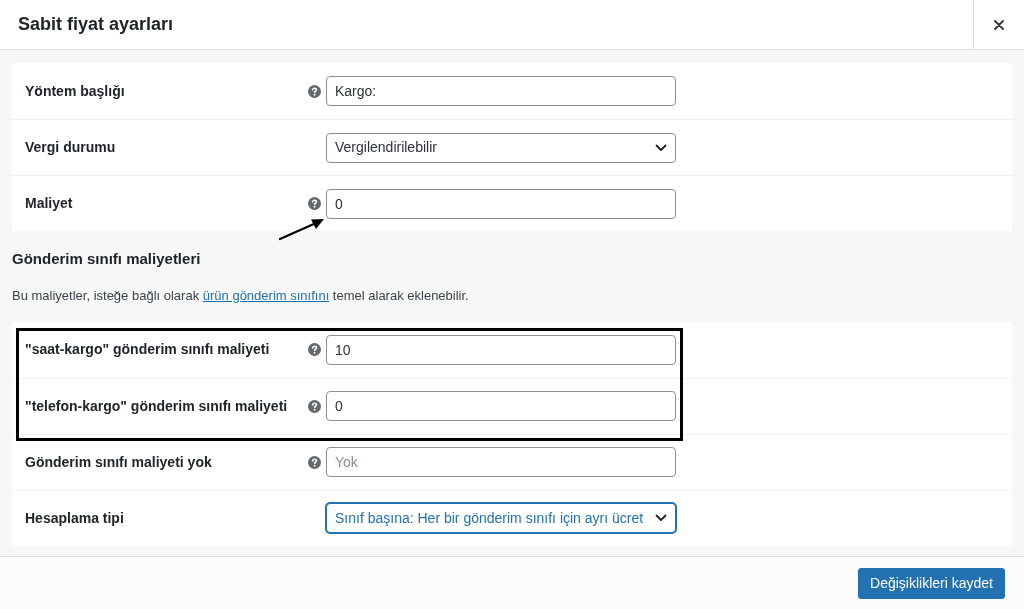 Image resolution: width=1024 pixels, height=609 pixels. Describe the element at coordinates (147, 349) in the screenshot. I see `field-label: "saat-kargo" gönderim sınıfı maliyeti` at that location.